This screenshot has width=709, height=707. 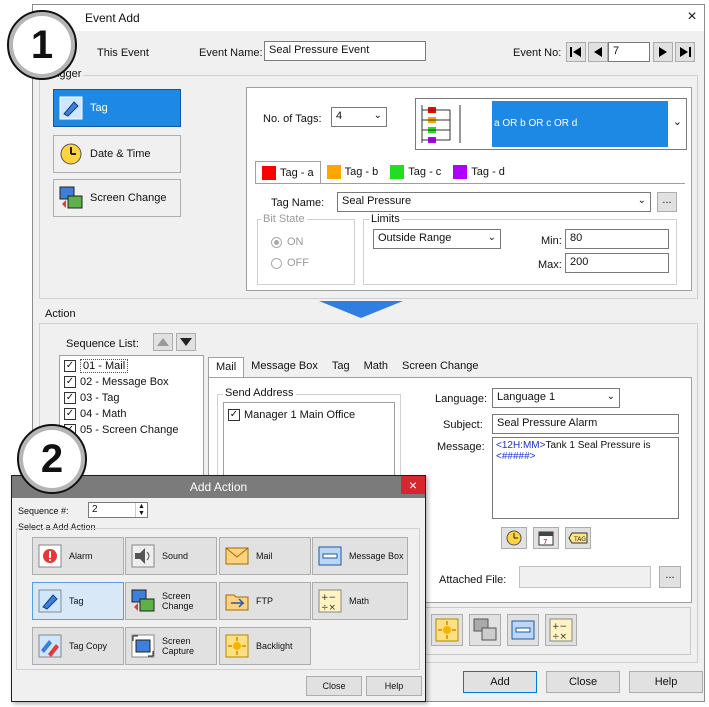 I want to click on alarm-icon, so click(x=50, y=556).